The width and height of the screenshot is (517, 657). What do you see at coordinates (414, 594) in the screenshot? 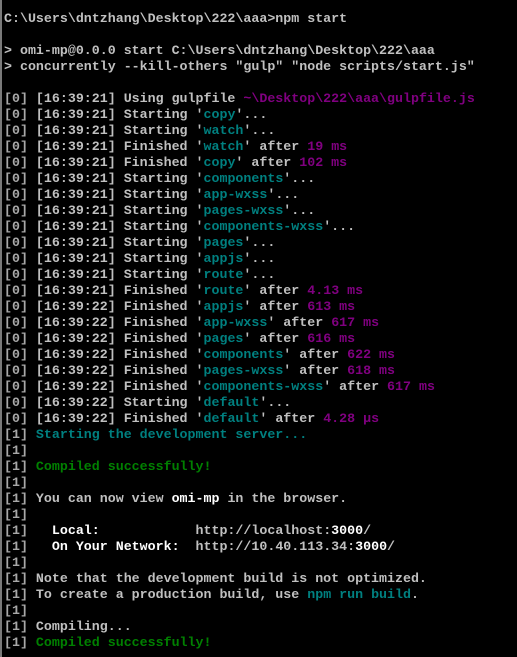
I see `console-text-segment: .` at bounding box center [414, 594].